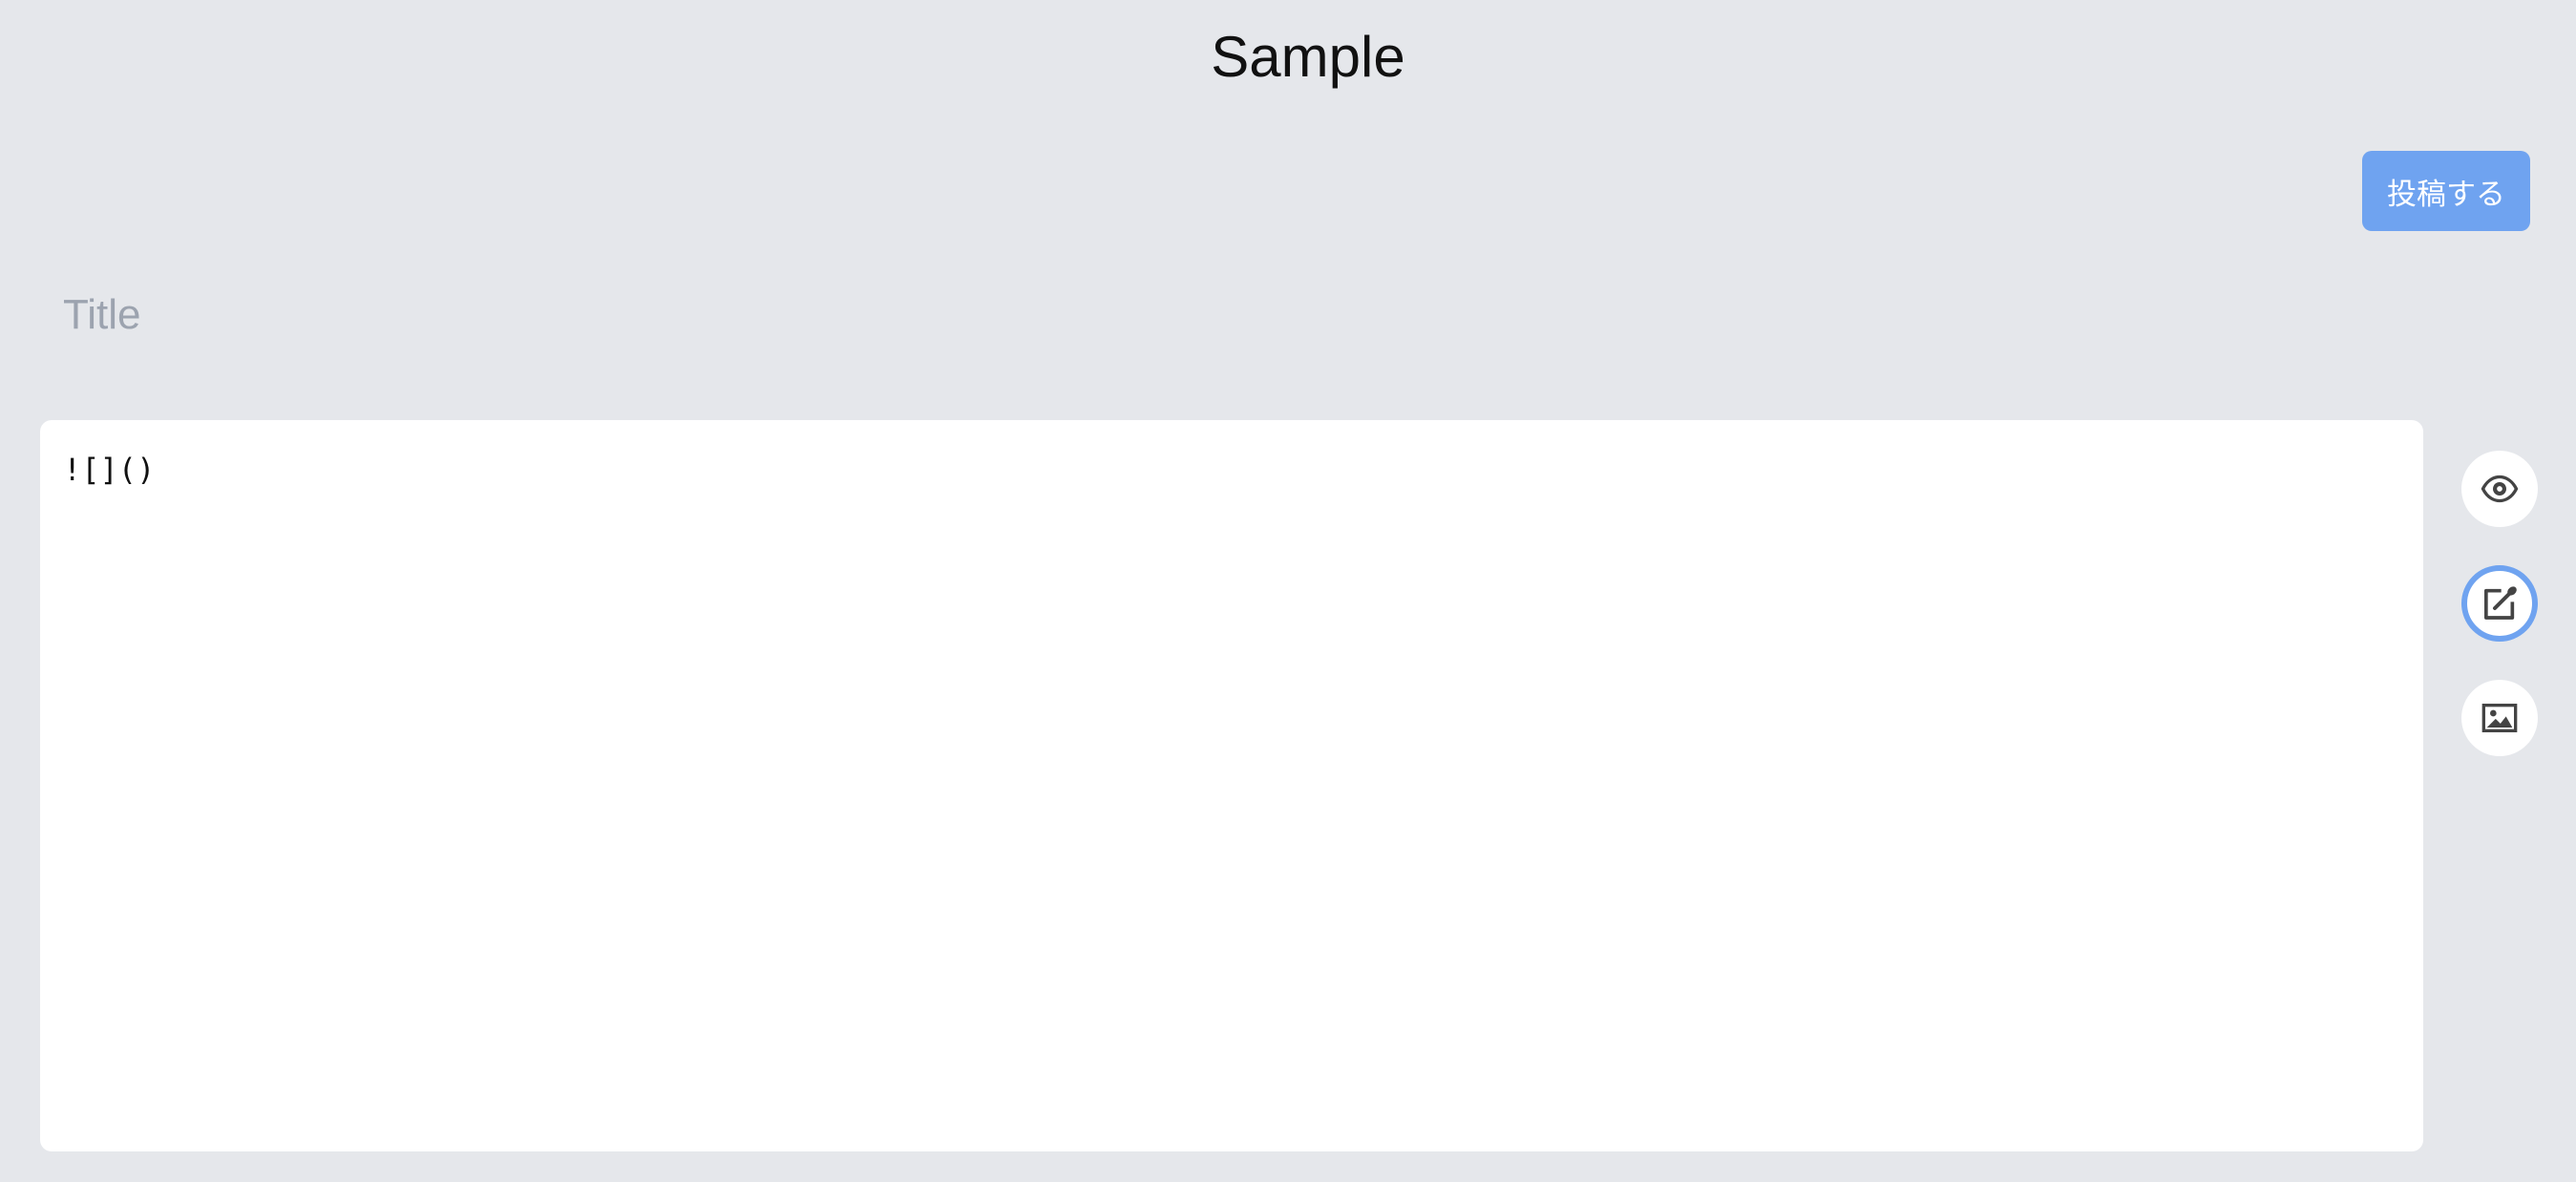  I want to click on image-icon, so click(2500, 718).